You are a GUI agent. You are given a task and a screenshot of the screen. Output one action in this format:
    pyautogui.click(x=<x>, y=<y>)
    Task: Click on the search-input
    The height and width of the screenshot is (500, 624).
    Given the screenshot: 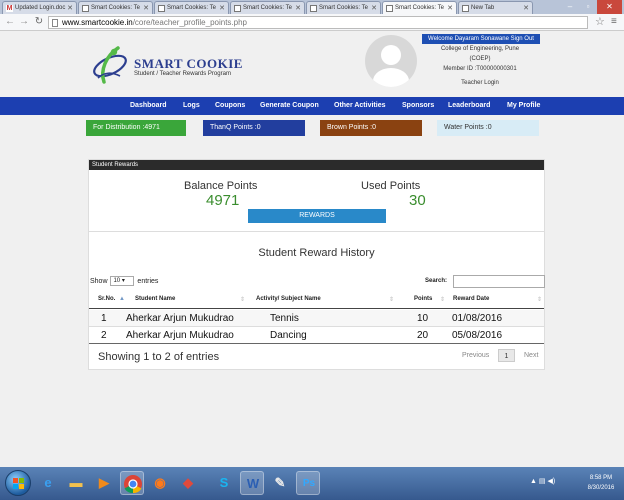 What is the action you would take?
    pyautogui.click(x=499, y=281)
    